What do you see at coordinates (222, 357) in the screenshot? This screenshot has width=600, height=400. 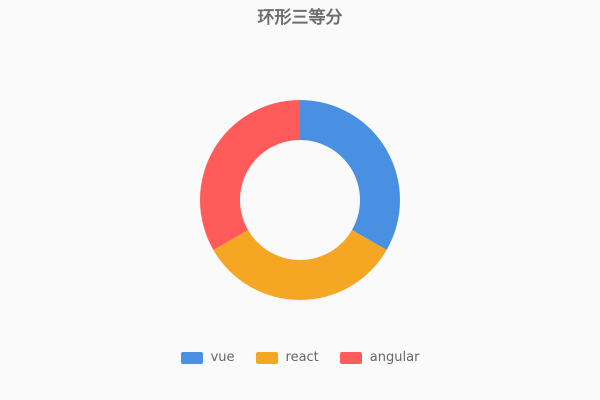 I see `legend-label-vue: vue` at bounding box center [222, 357].